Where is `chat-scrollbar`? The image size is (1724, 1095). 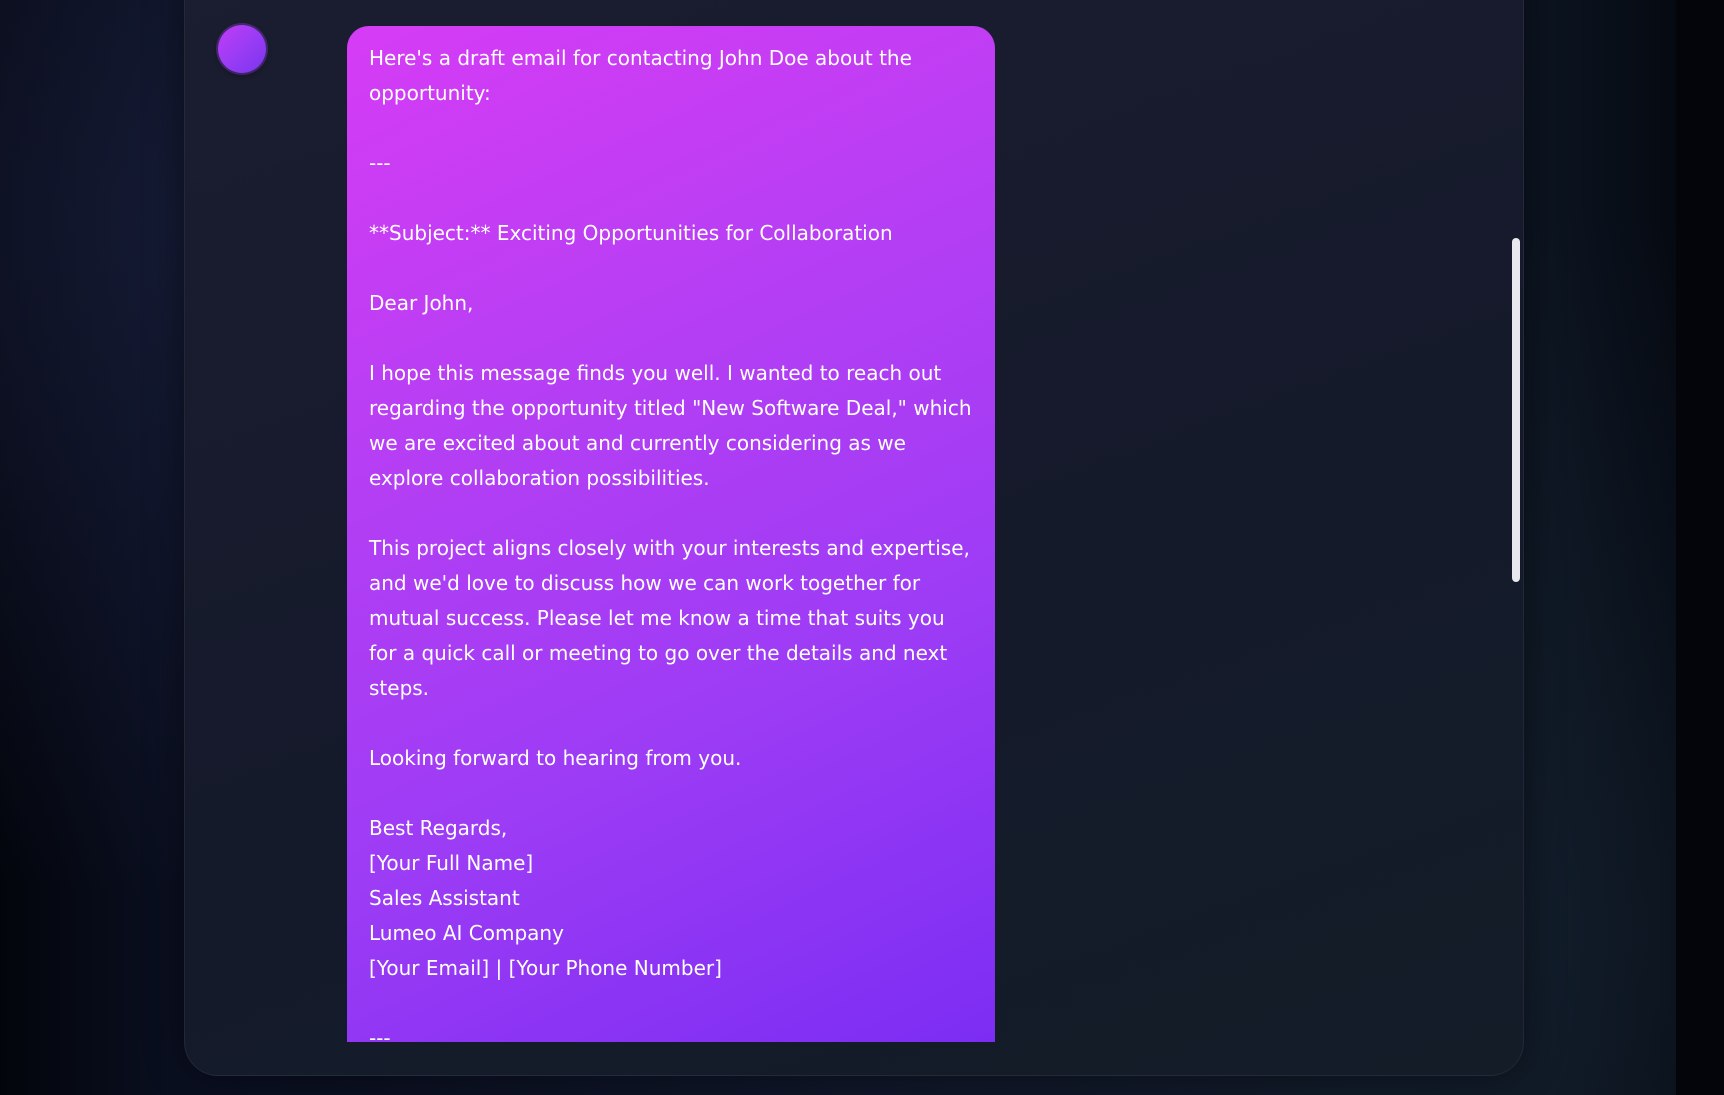 chat-scrollbar is located at coordinates (1516, 537).